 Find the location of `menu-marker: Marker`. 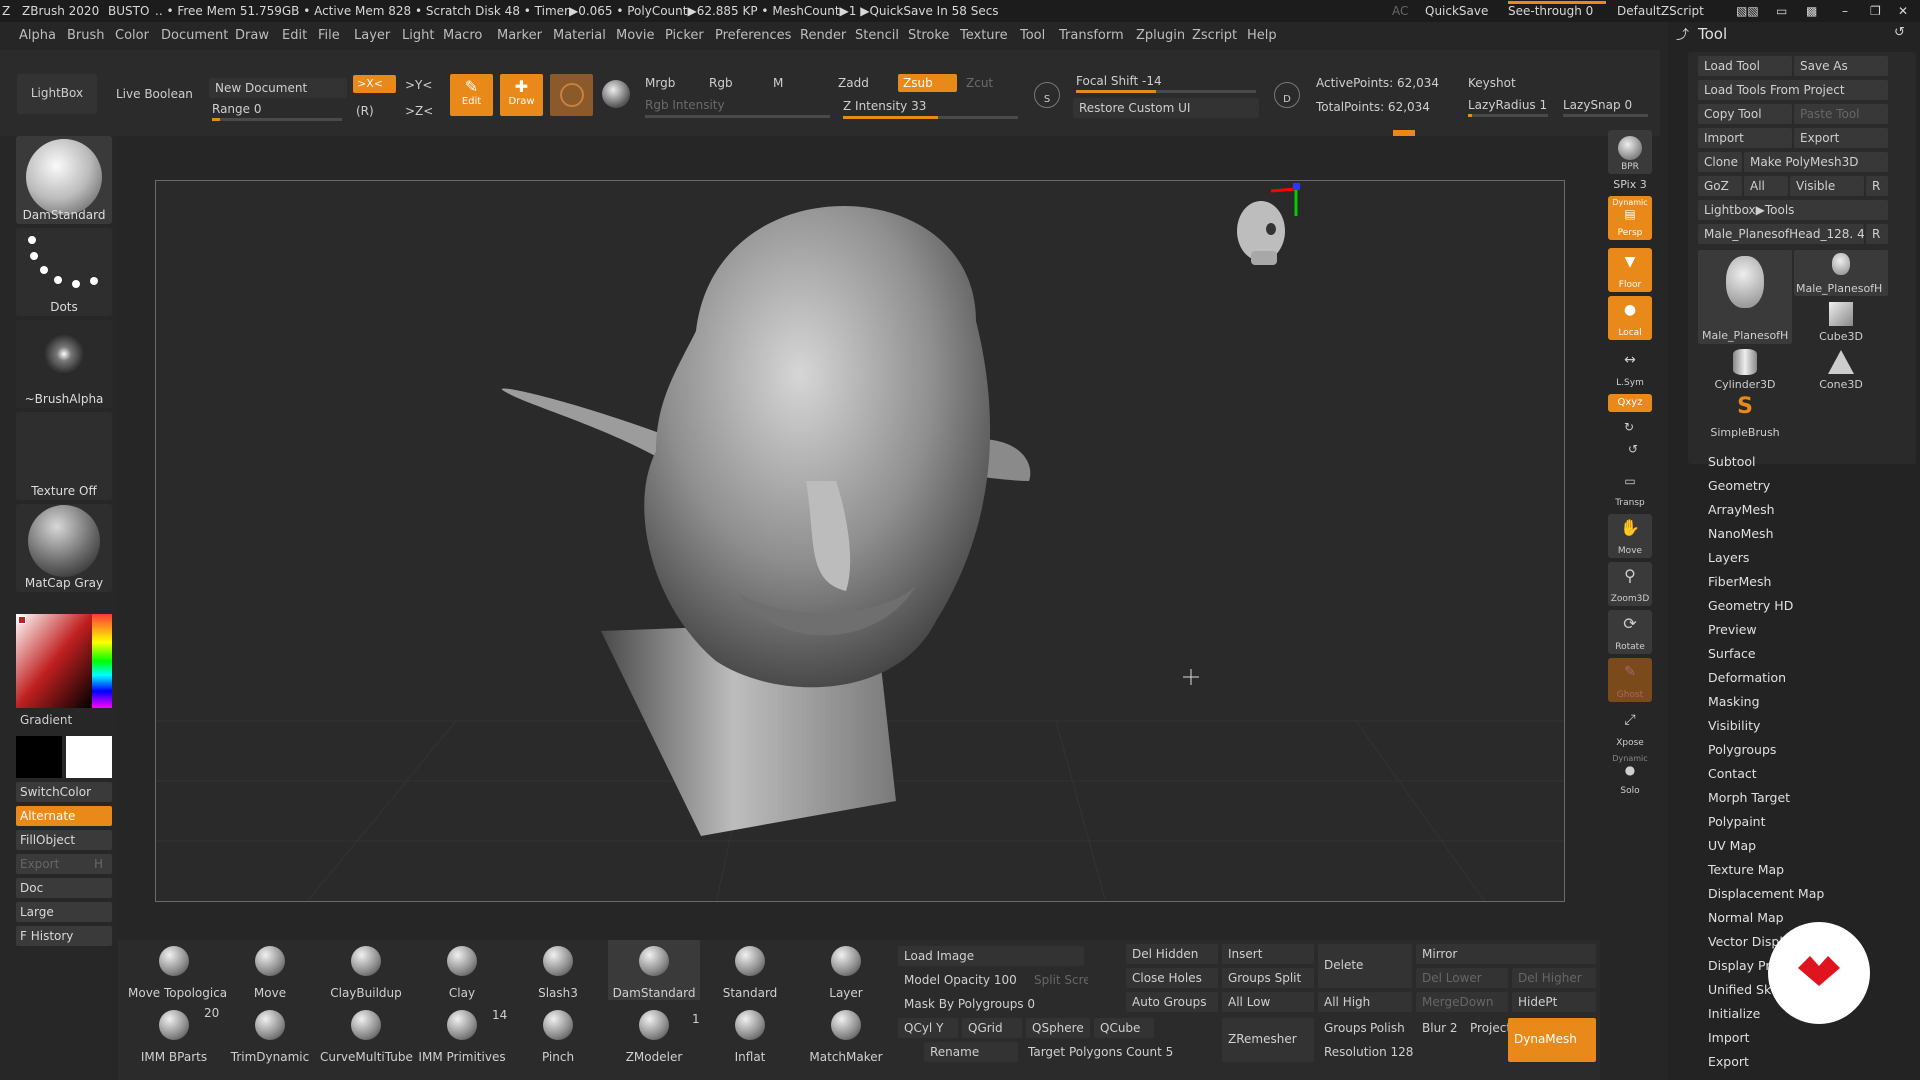

menu-marker: Marker is located at coordinates (519, 35).